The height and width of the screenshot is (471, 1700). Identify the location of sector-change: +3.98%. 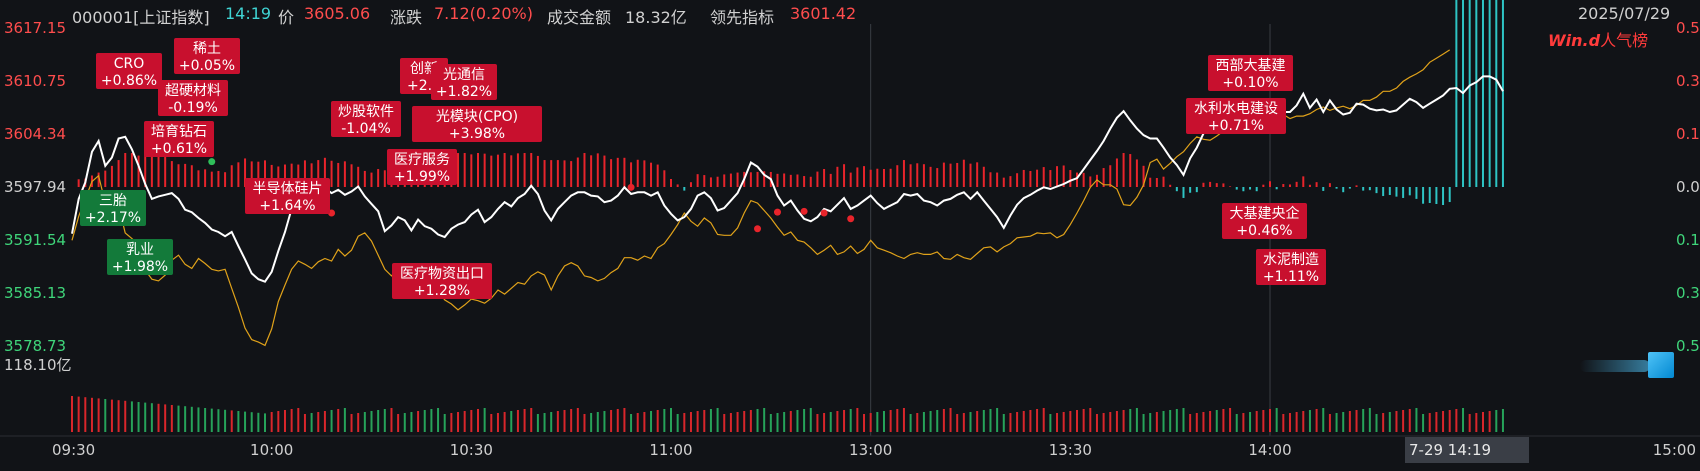
(477, 134).